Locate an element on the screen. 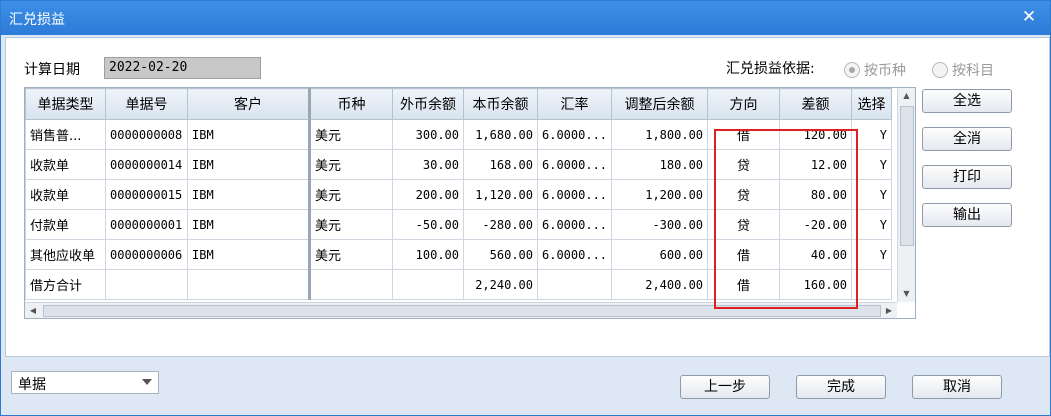 The width and height of the screenshot is (1051, 416). table-cell: 100.00 is located at coordinates (428, 254).